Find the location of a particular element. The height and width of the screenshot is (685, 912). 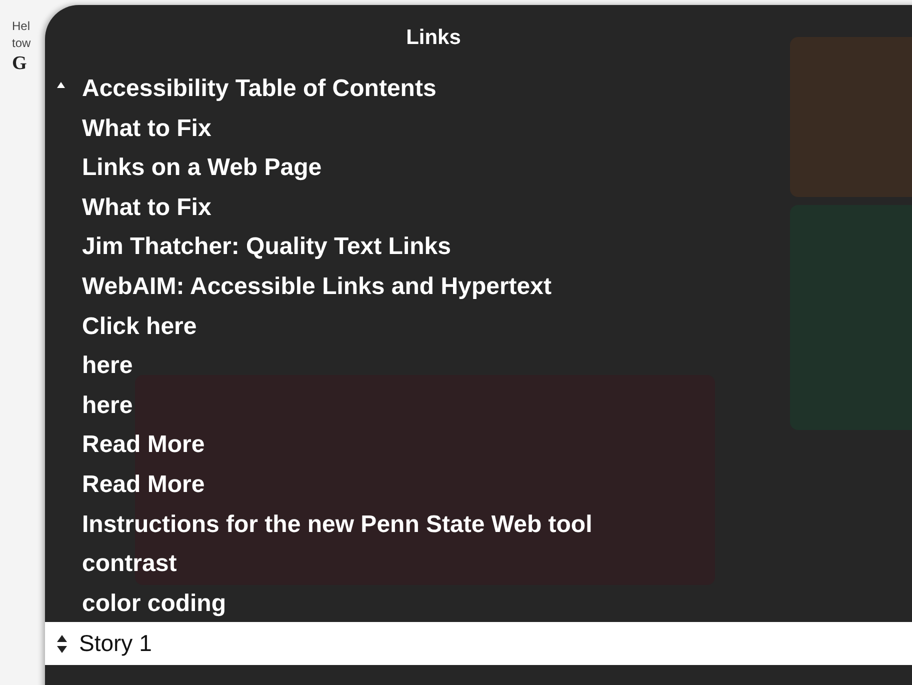

link-item: Instructions for the new Penn State Web tool is located at coordinates (337, 524).